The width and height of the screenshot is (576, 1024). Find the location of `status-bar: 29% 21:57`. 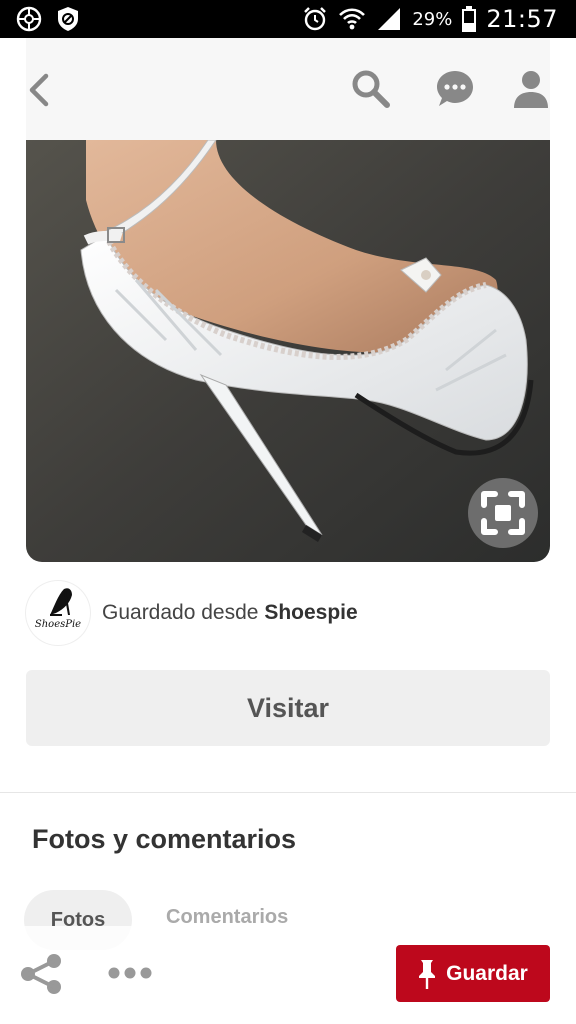

status-bar: 29% 21:57 is located at coordinates (288, 19).